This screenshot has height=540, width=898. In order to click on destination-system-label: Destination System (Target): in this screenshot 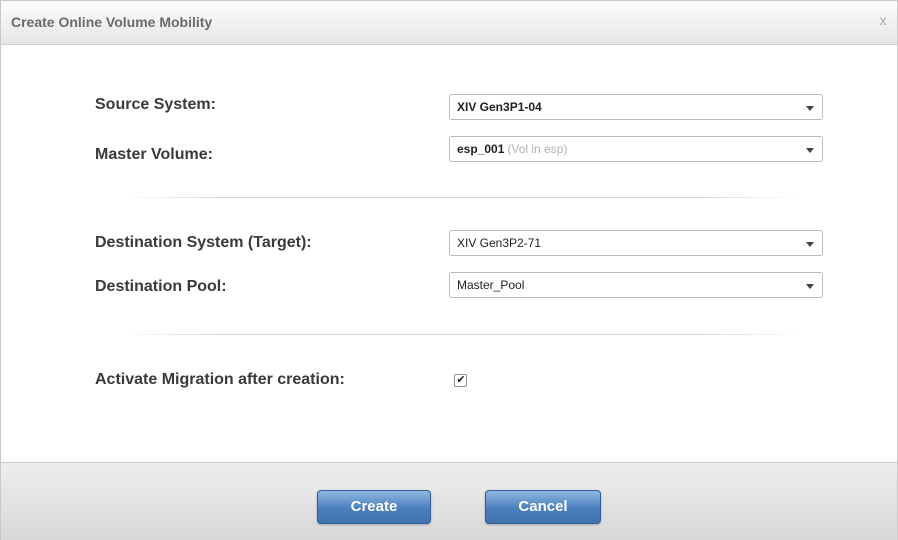, I will do `click(203, 242)`.